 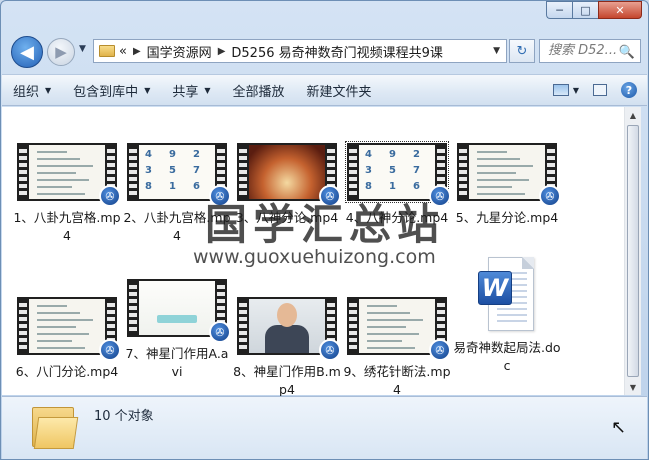 I want to click on forward-button: ▶, so click(x=61, y=52).